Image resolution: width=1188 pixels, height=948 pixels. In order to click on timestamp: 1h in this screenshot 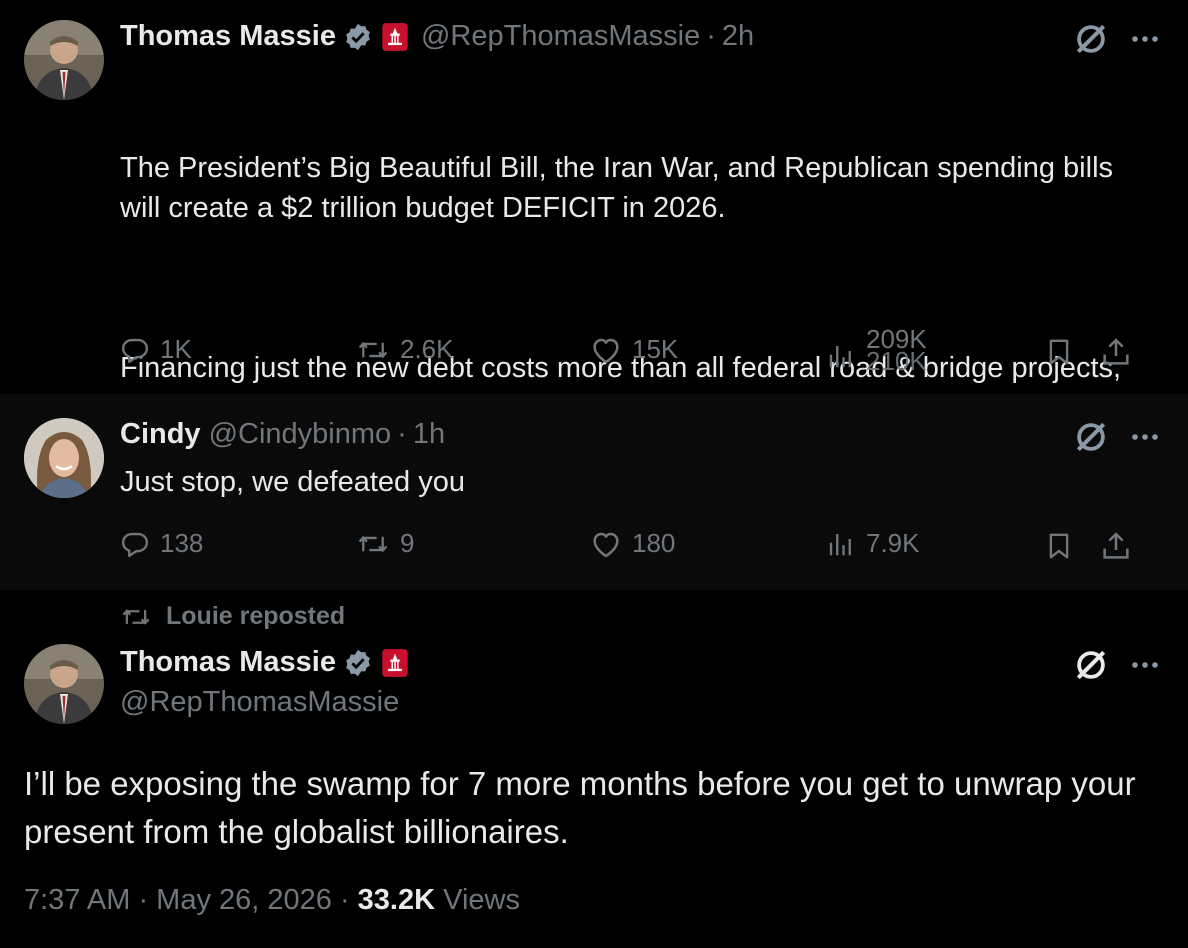, I will do `click(429, 434)`.